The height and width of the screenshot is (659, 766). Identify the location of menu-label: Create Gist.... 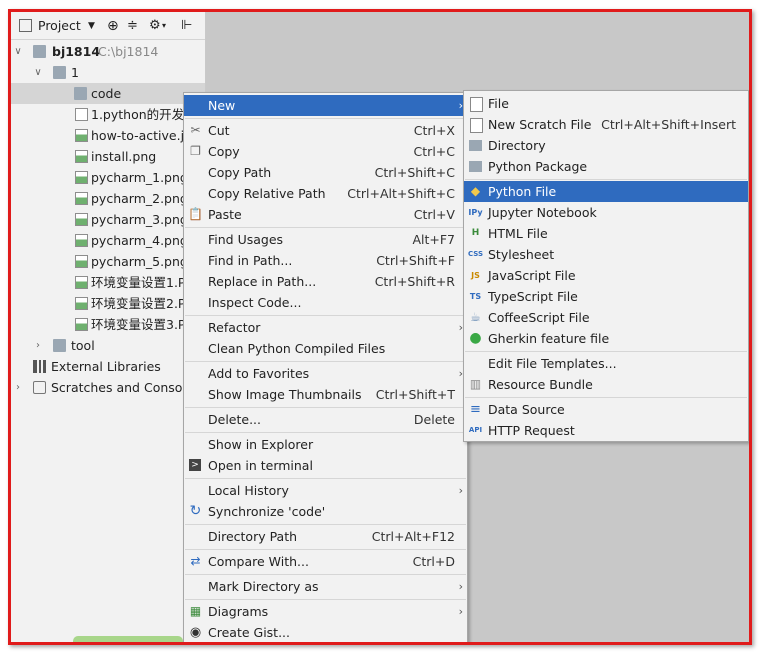
(249, 632).